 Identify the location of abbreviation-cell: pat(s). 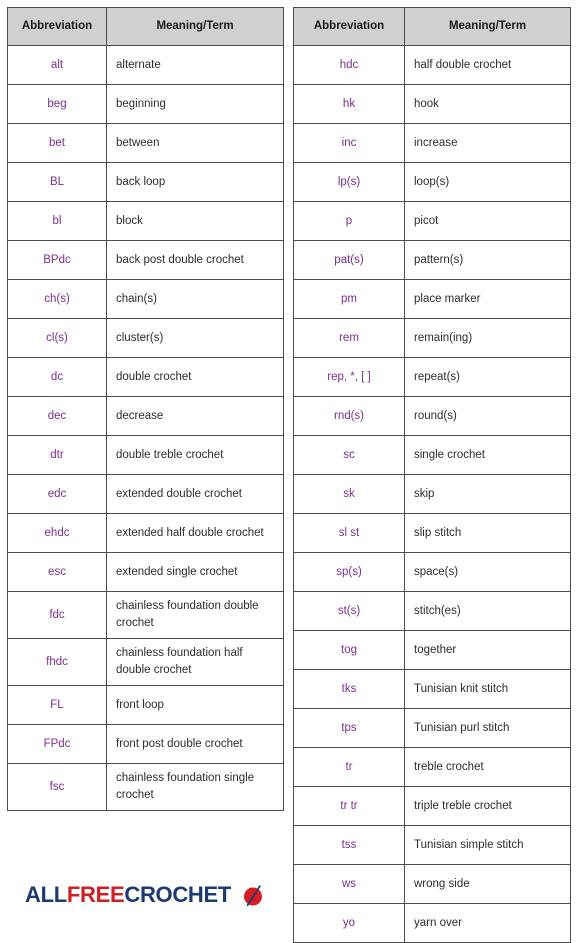
(349, 260).